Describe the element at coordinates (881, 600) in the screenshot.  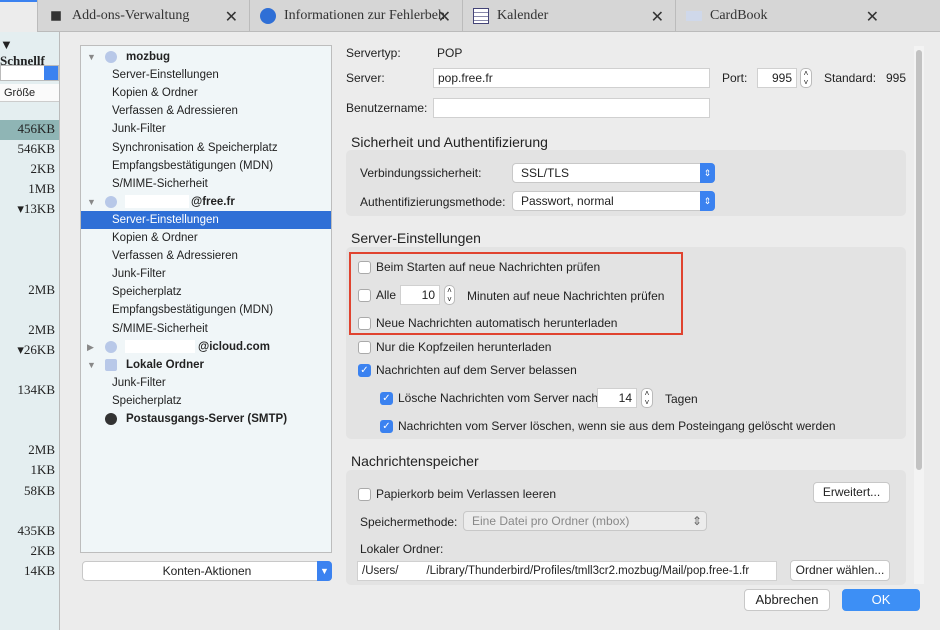
I see `ok-button: OK` at that location.